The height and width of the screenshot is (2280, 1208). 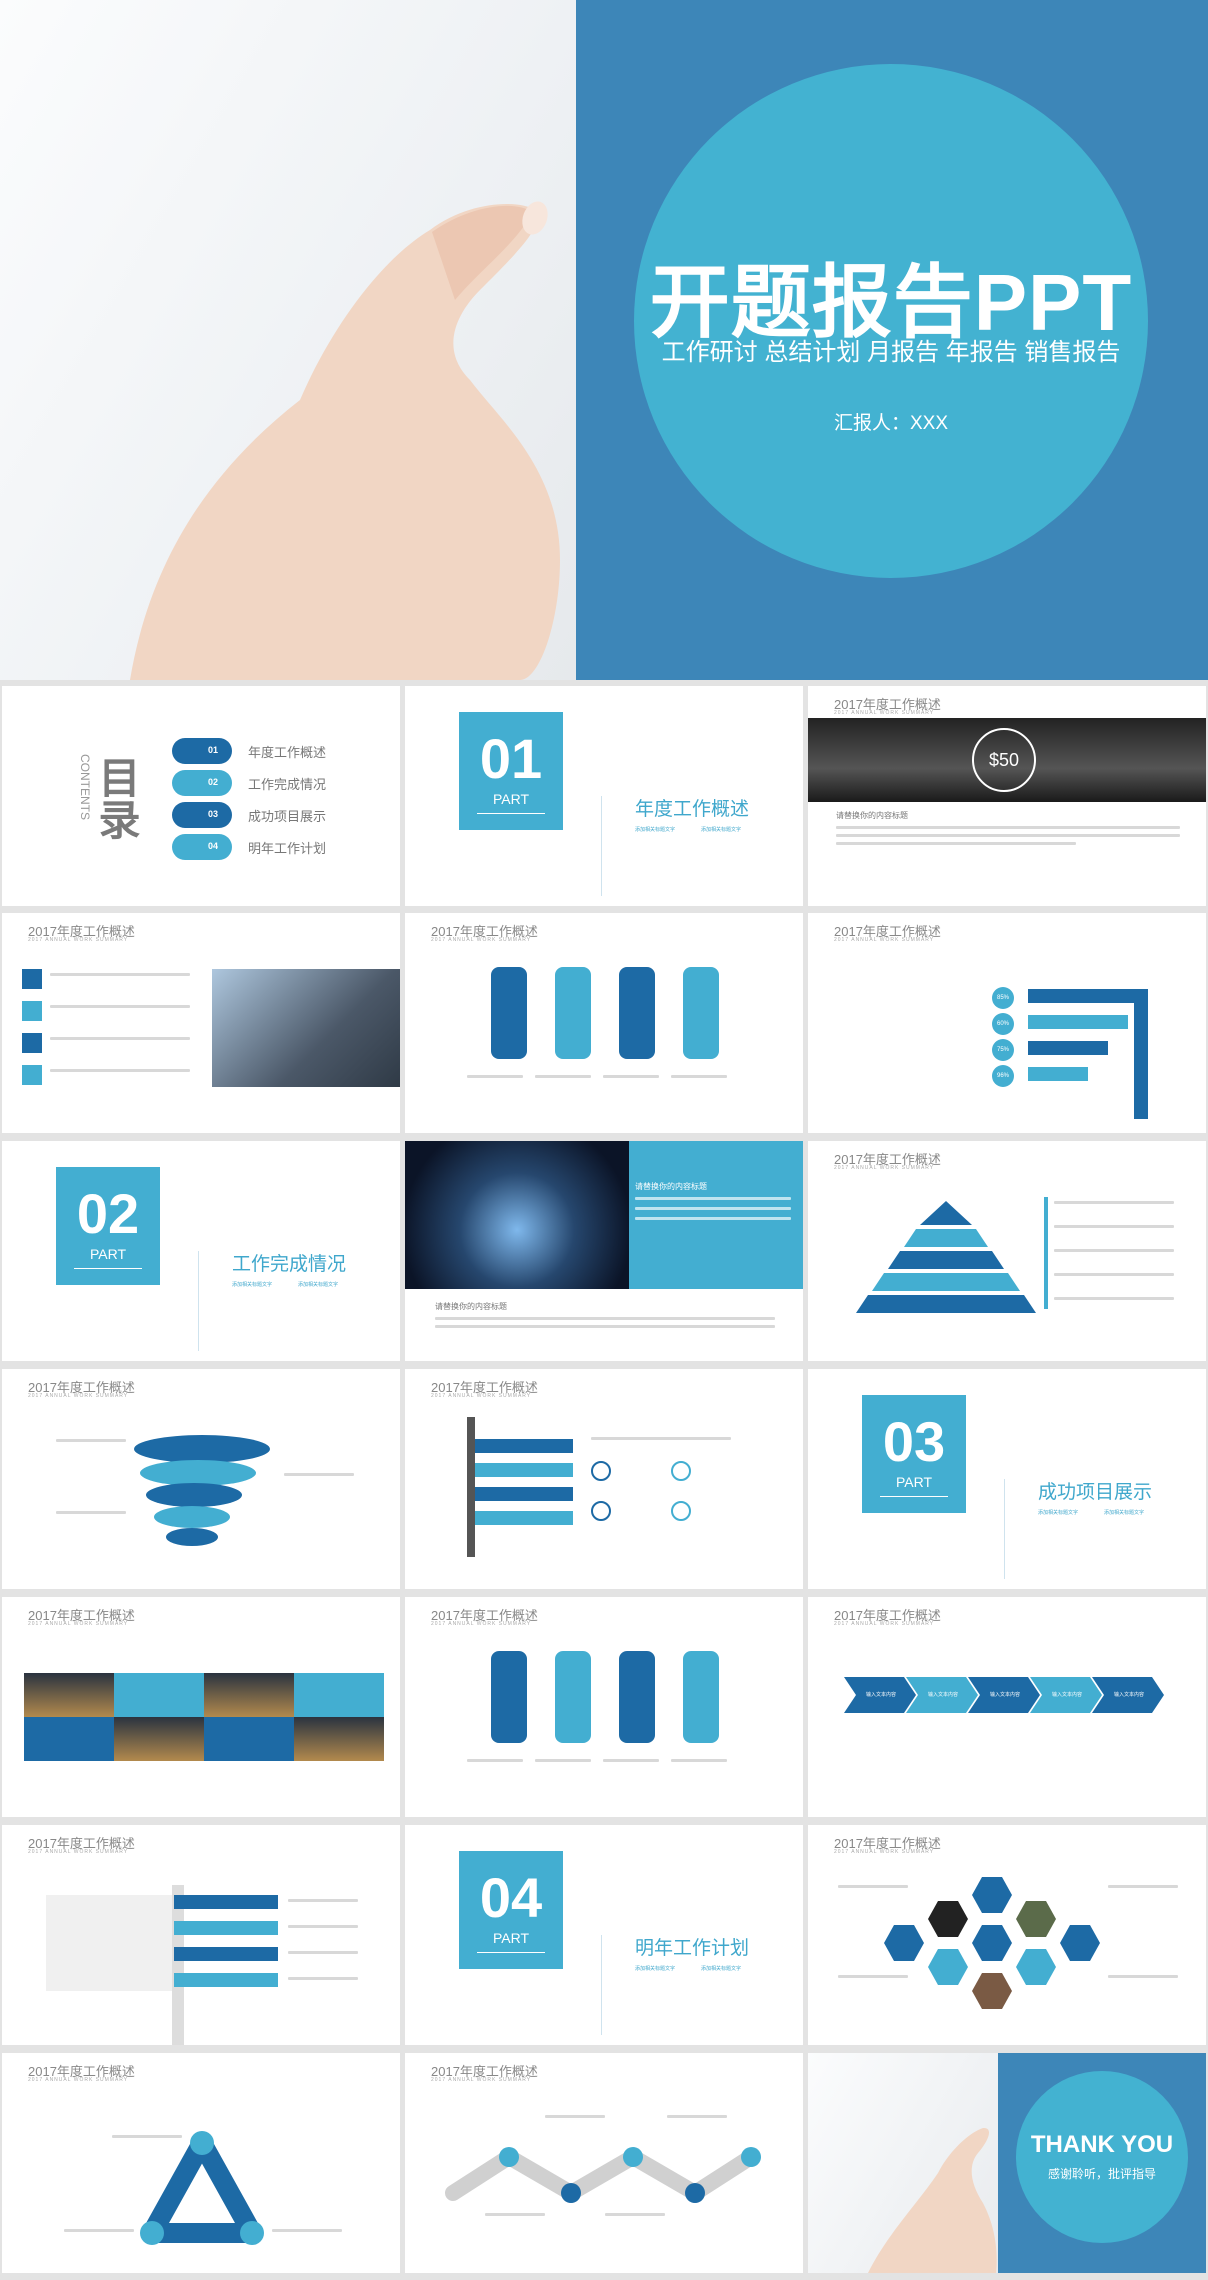 I want to click on thanks-hand-photo, so click(x=903, y=2163).